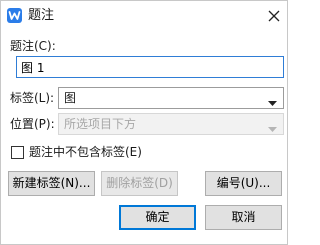 Image resolution: width=320 pixels, height=245 pixels. What do you see at coordinates (17, 152) in the screenshot?
I see `exclude-label-checkbox` at bounding box center [17, 152].